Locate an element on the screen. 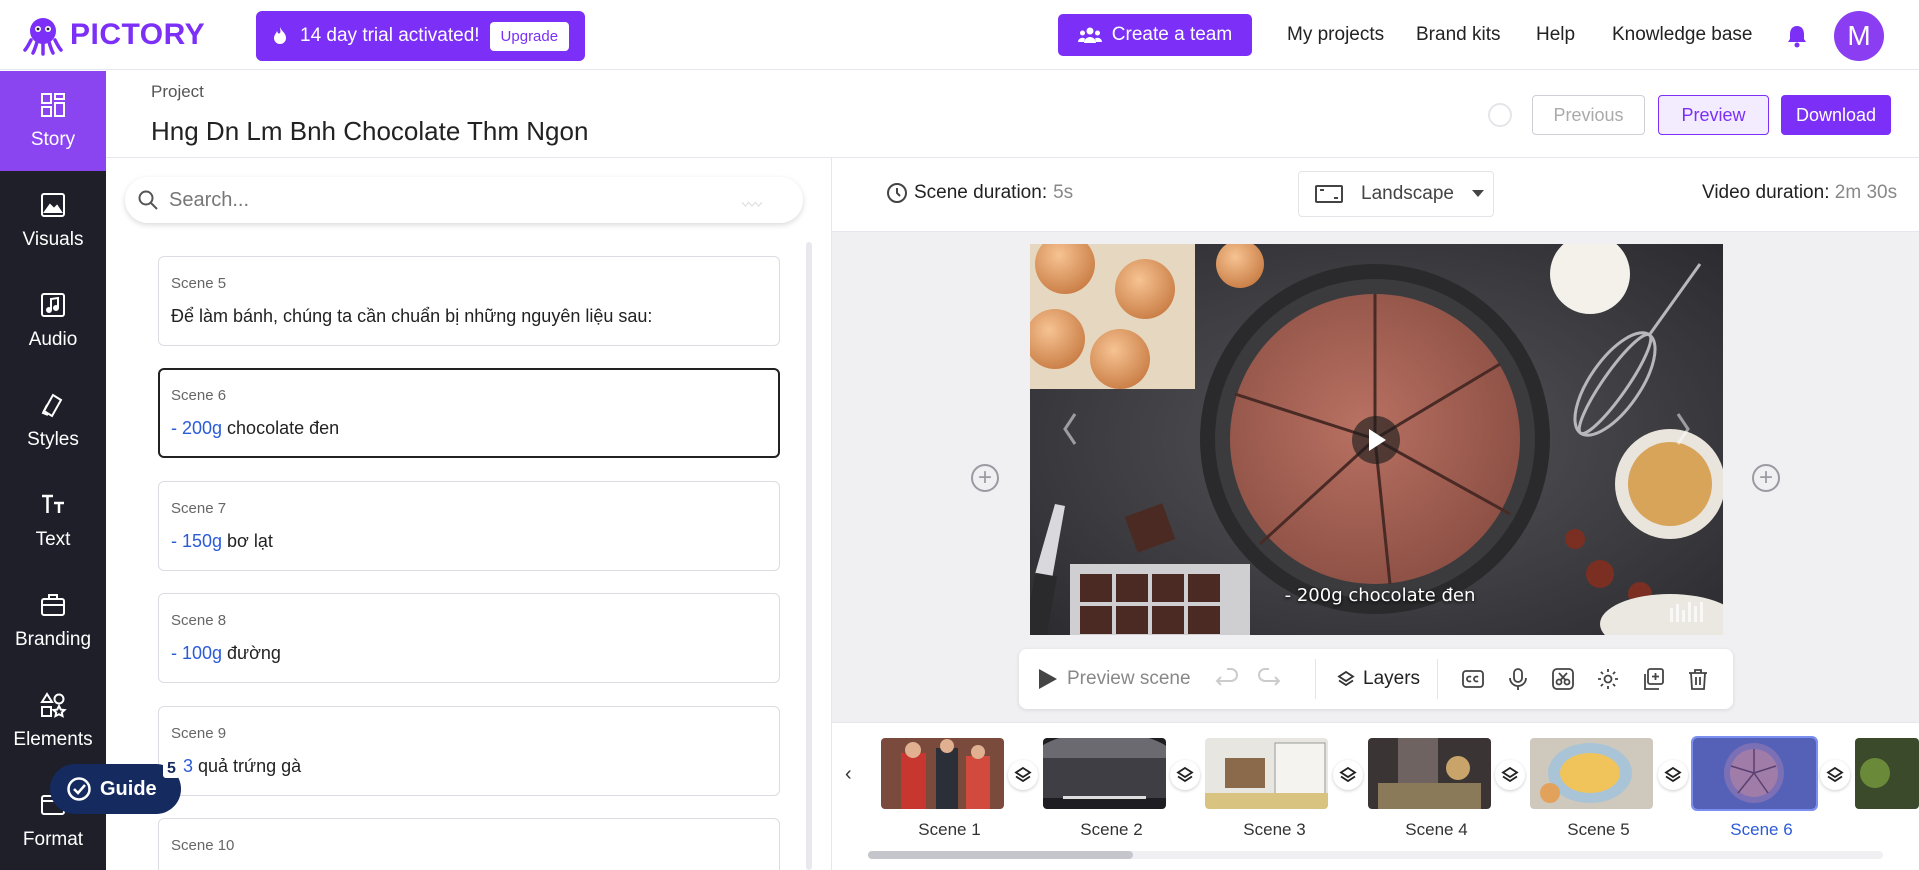  scene-card-6: Scene 6 - 200g chocolate đen is located at coordinates (469, 413).